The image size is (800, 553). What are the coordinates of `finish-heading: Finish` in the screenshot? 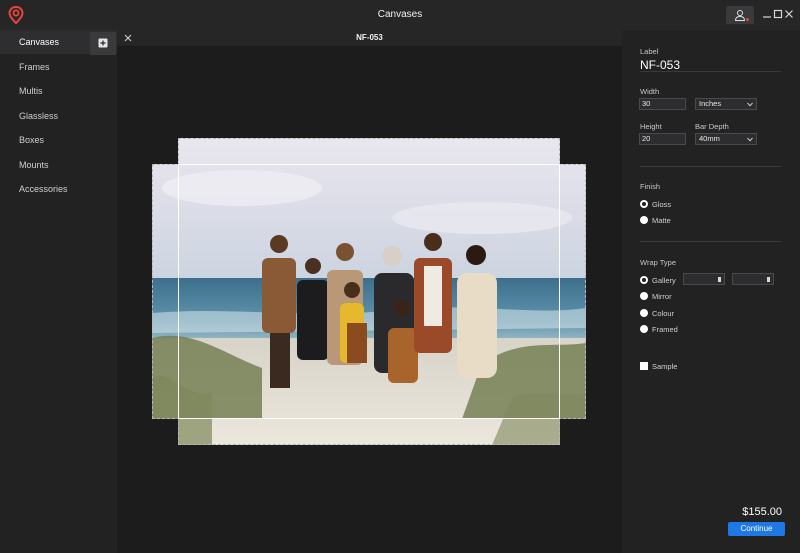 It's located at (650, 186).